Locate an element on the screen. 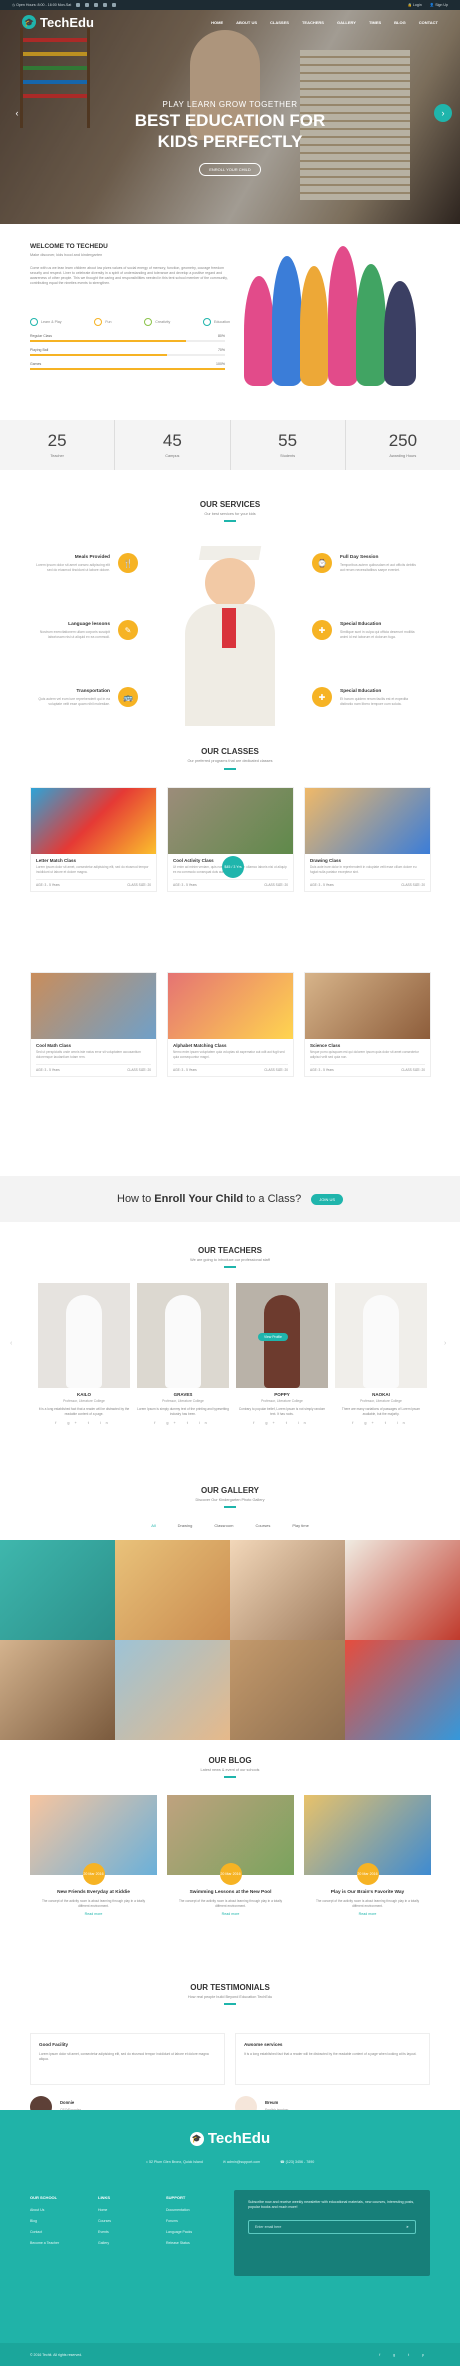  twitter-icon is located at coordinates (96, 5).